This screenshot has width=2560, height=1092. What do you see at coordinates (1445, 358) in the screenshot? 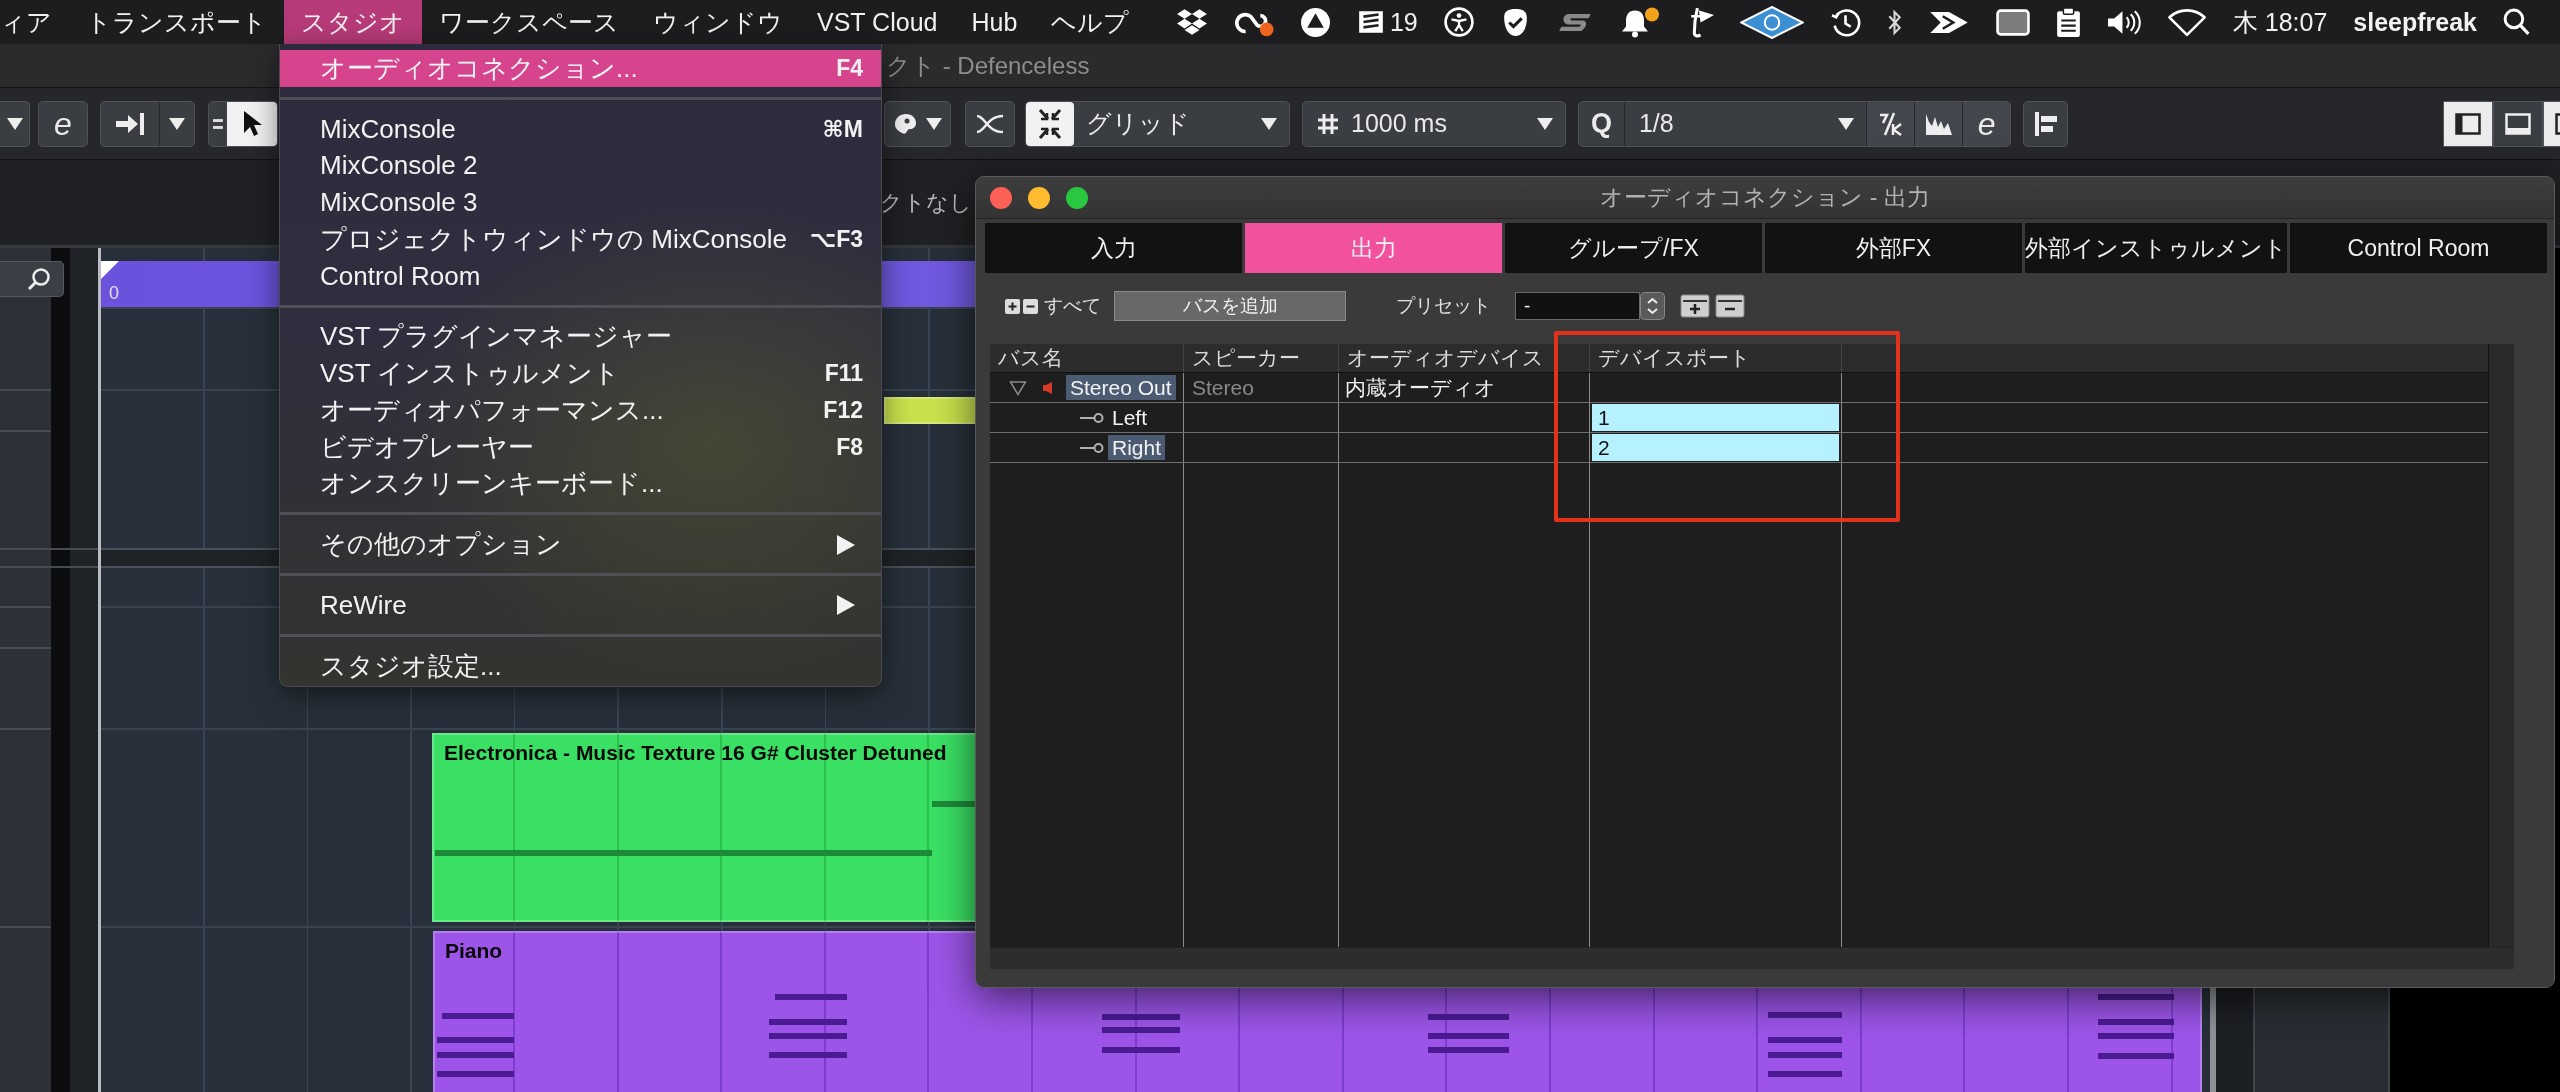
I see `column-header: オーディオデバイス` at bounding box center [1445, 358].